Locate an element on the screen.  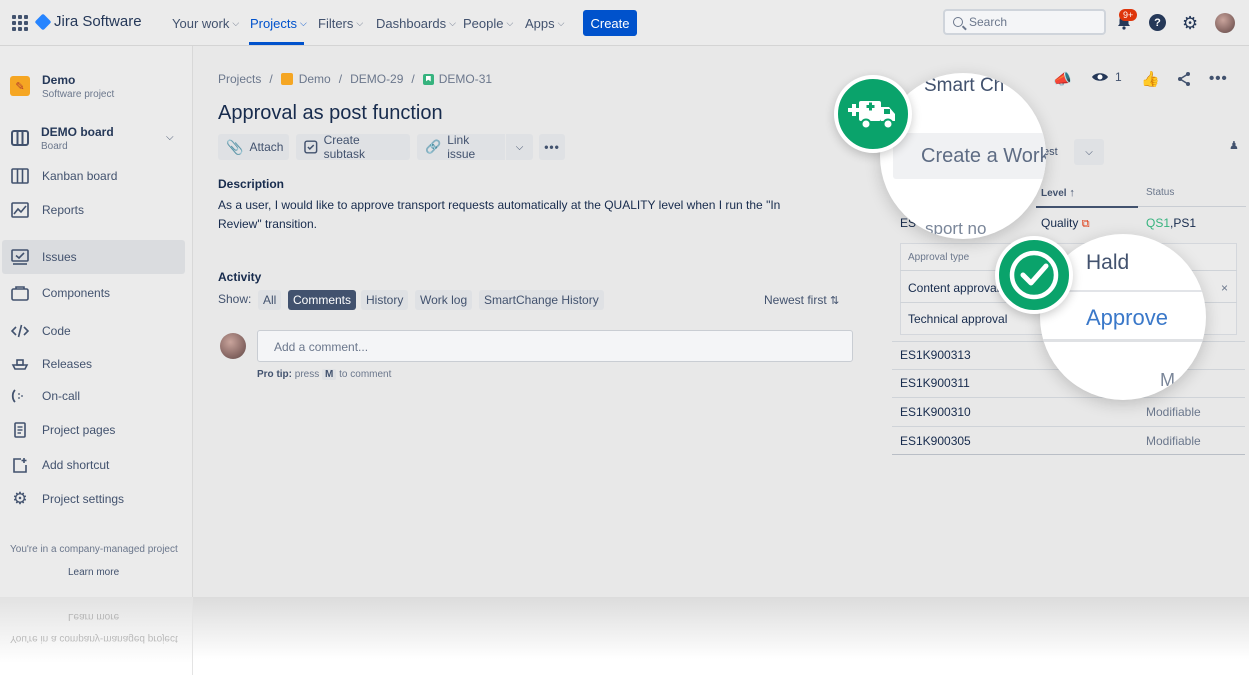
activity-heading: Activity is located at coordinates (240, 277).